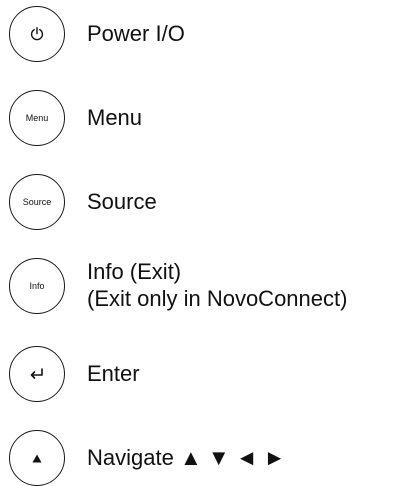  I want to click on navigate-button, so click(37, 458).